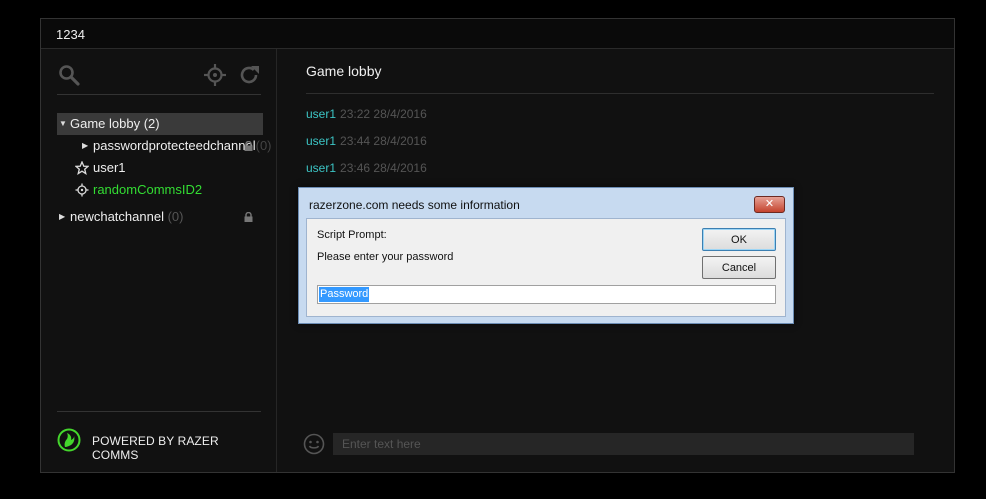 The image size is (986, 499). What do you see at coordinates (383, 168) in the screenshot?
I see `message-time: 23:46 28/4/2016` at bounding box center [383, 168].